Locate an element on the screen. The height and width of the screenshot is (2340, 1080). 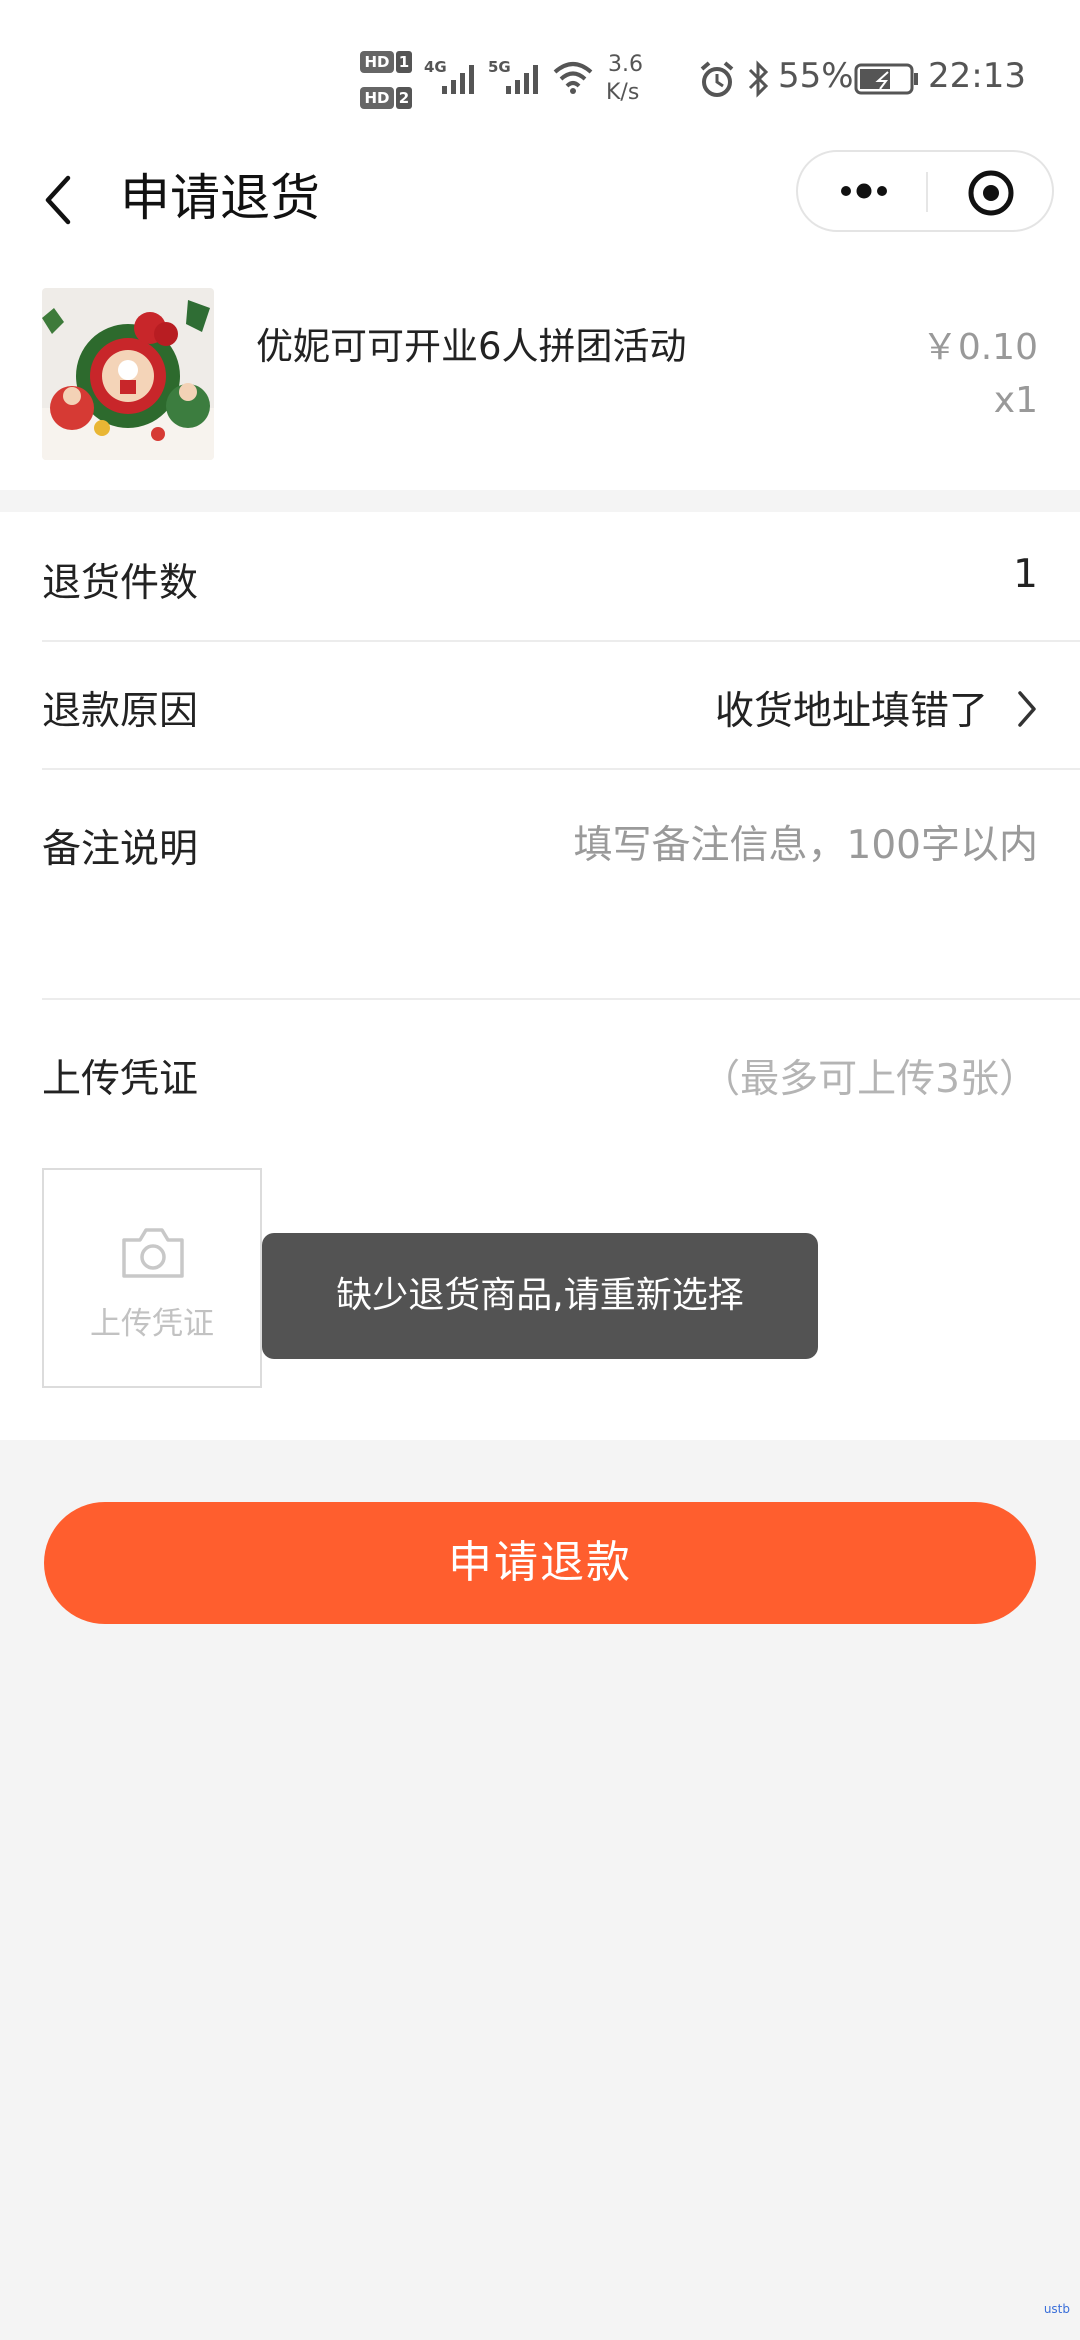
network-speed-unit: K/s is located at coordinates (623, 92).